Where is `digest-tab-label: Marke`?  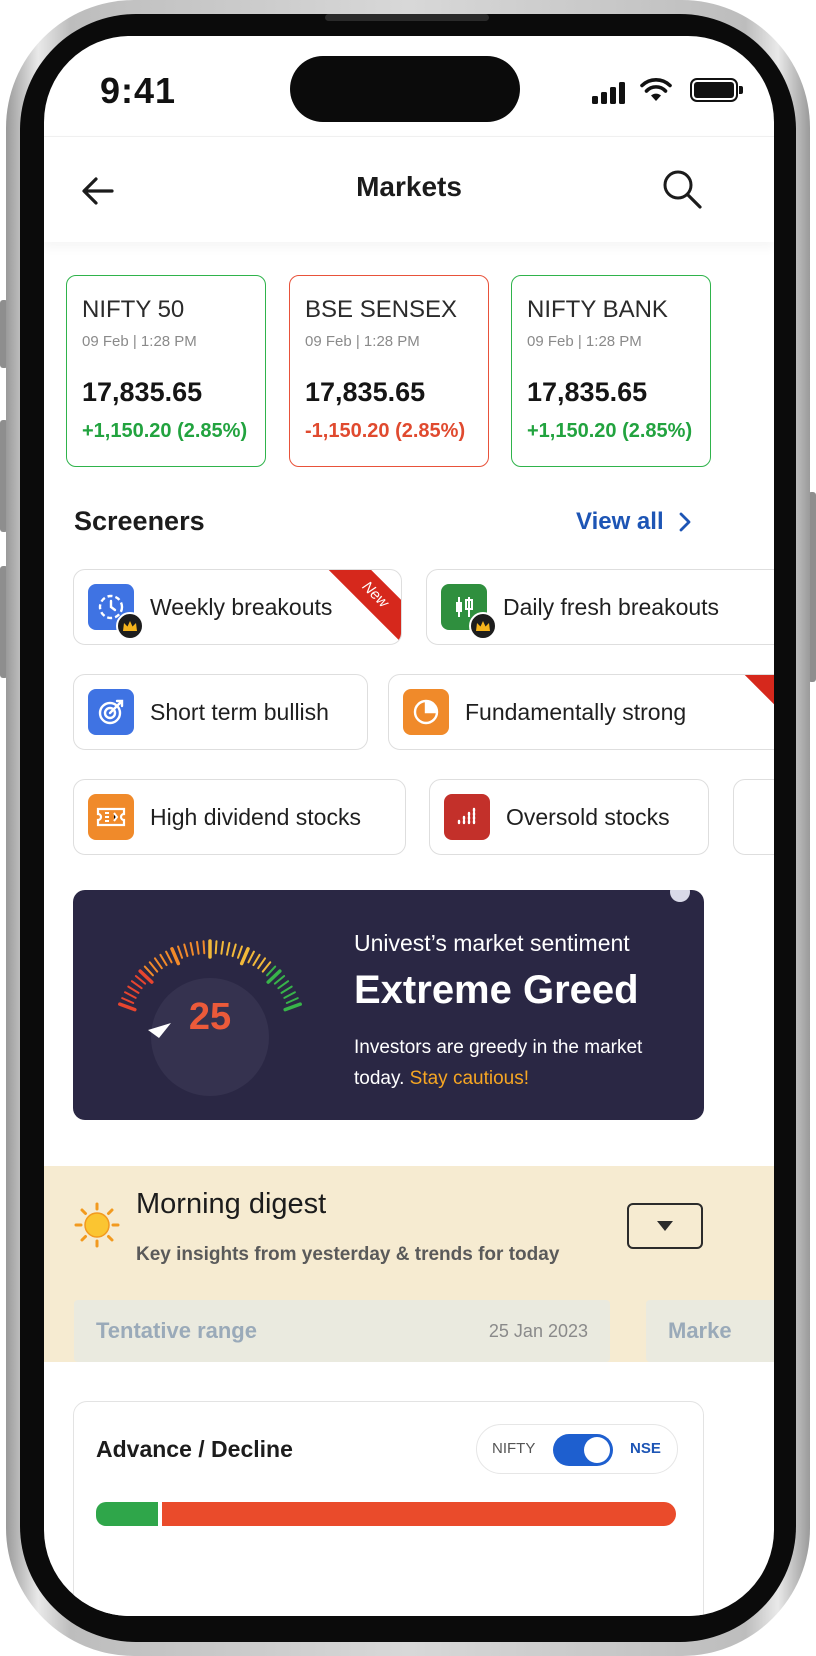
digest-tab-label: Marke is located at coordinates (700, 1330).